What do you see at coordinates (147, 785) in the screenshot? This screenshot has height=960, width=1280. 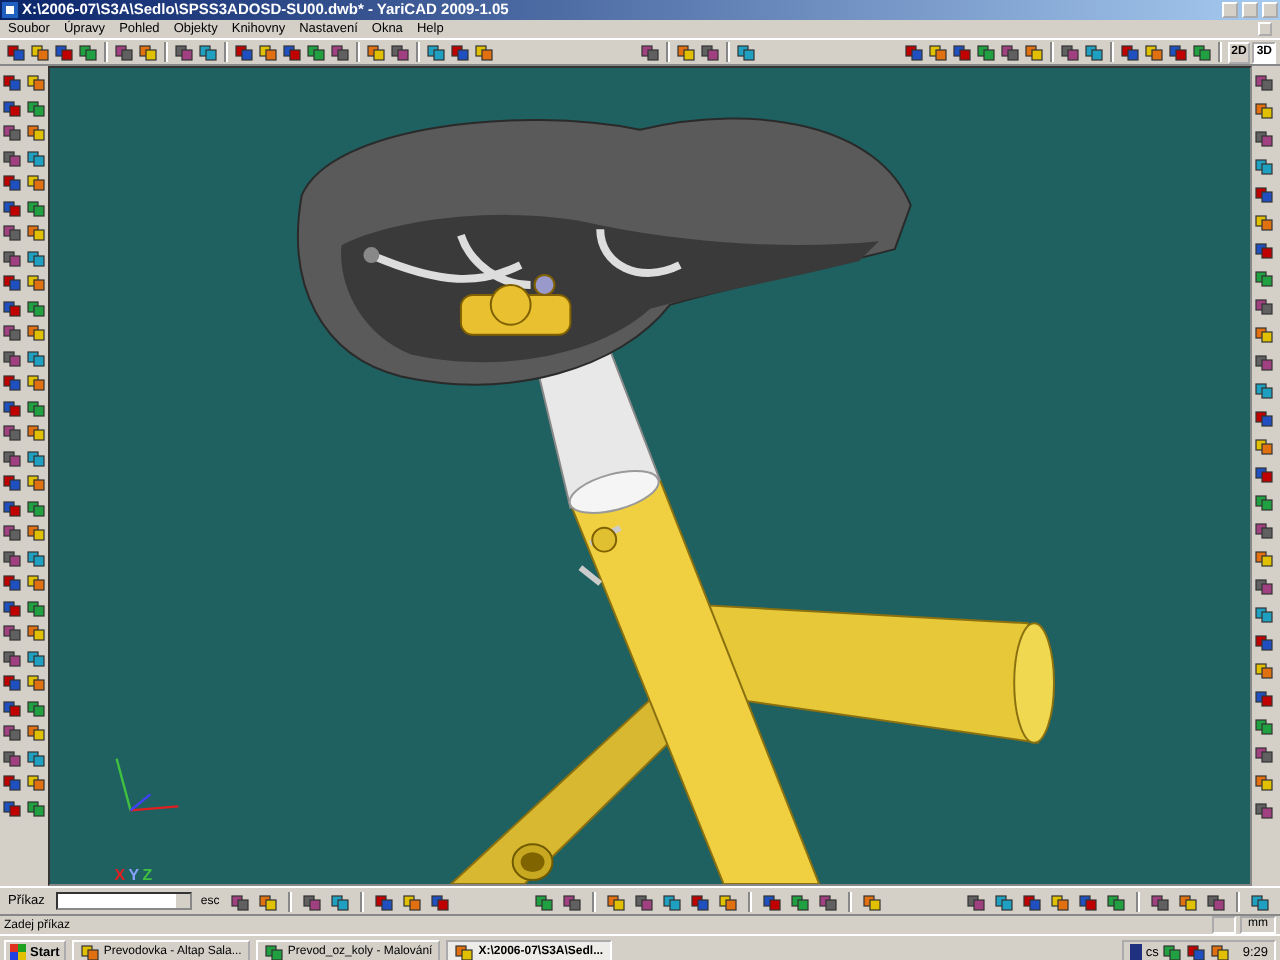 I see `axis-icon` at bounding box center [147, 785].